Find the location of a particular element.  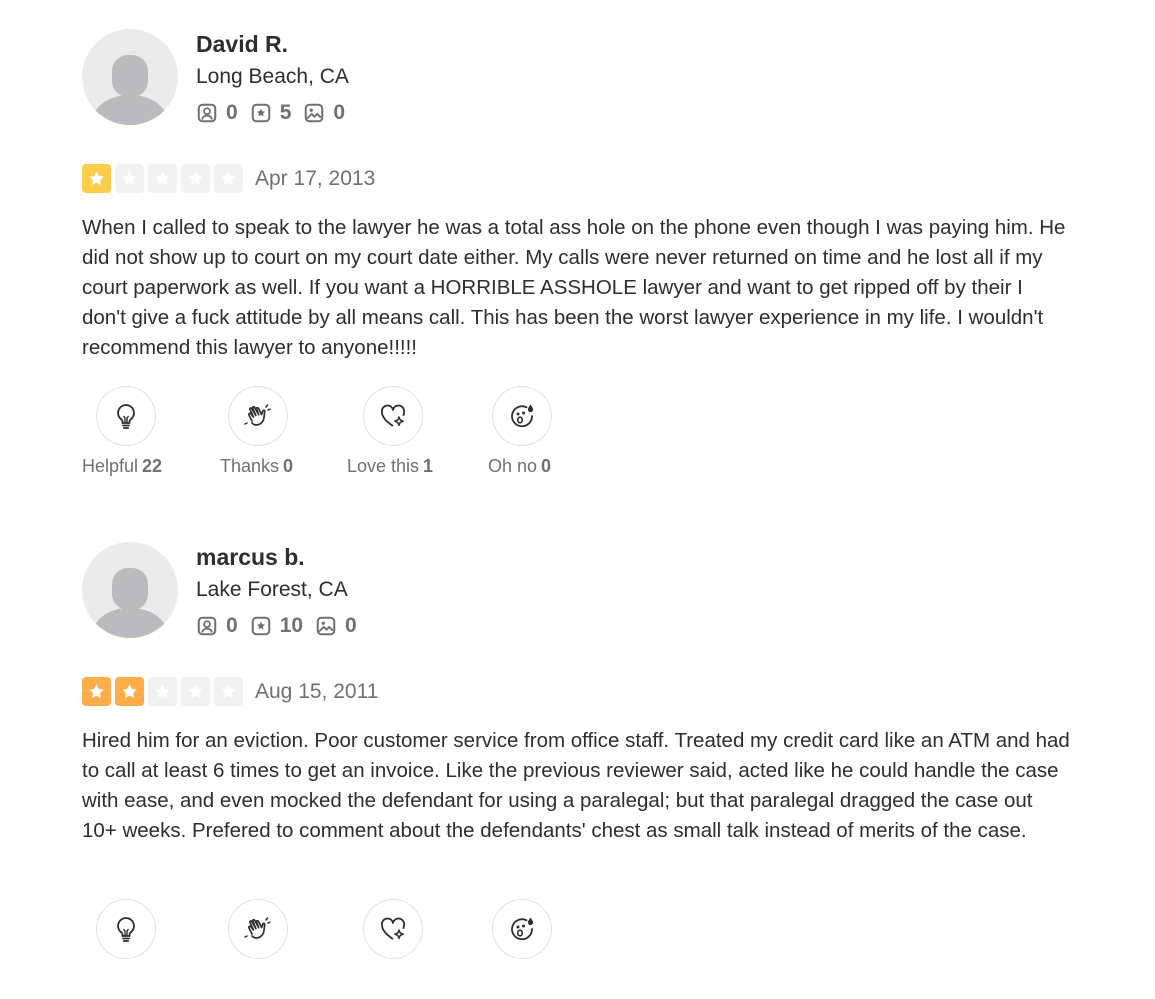

user-stats: 0 5 0 is located at coordinates (276, 113).